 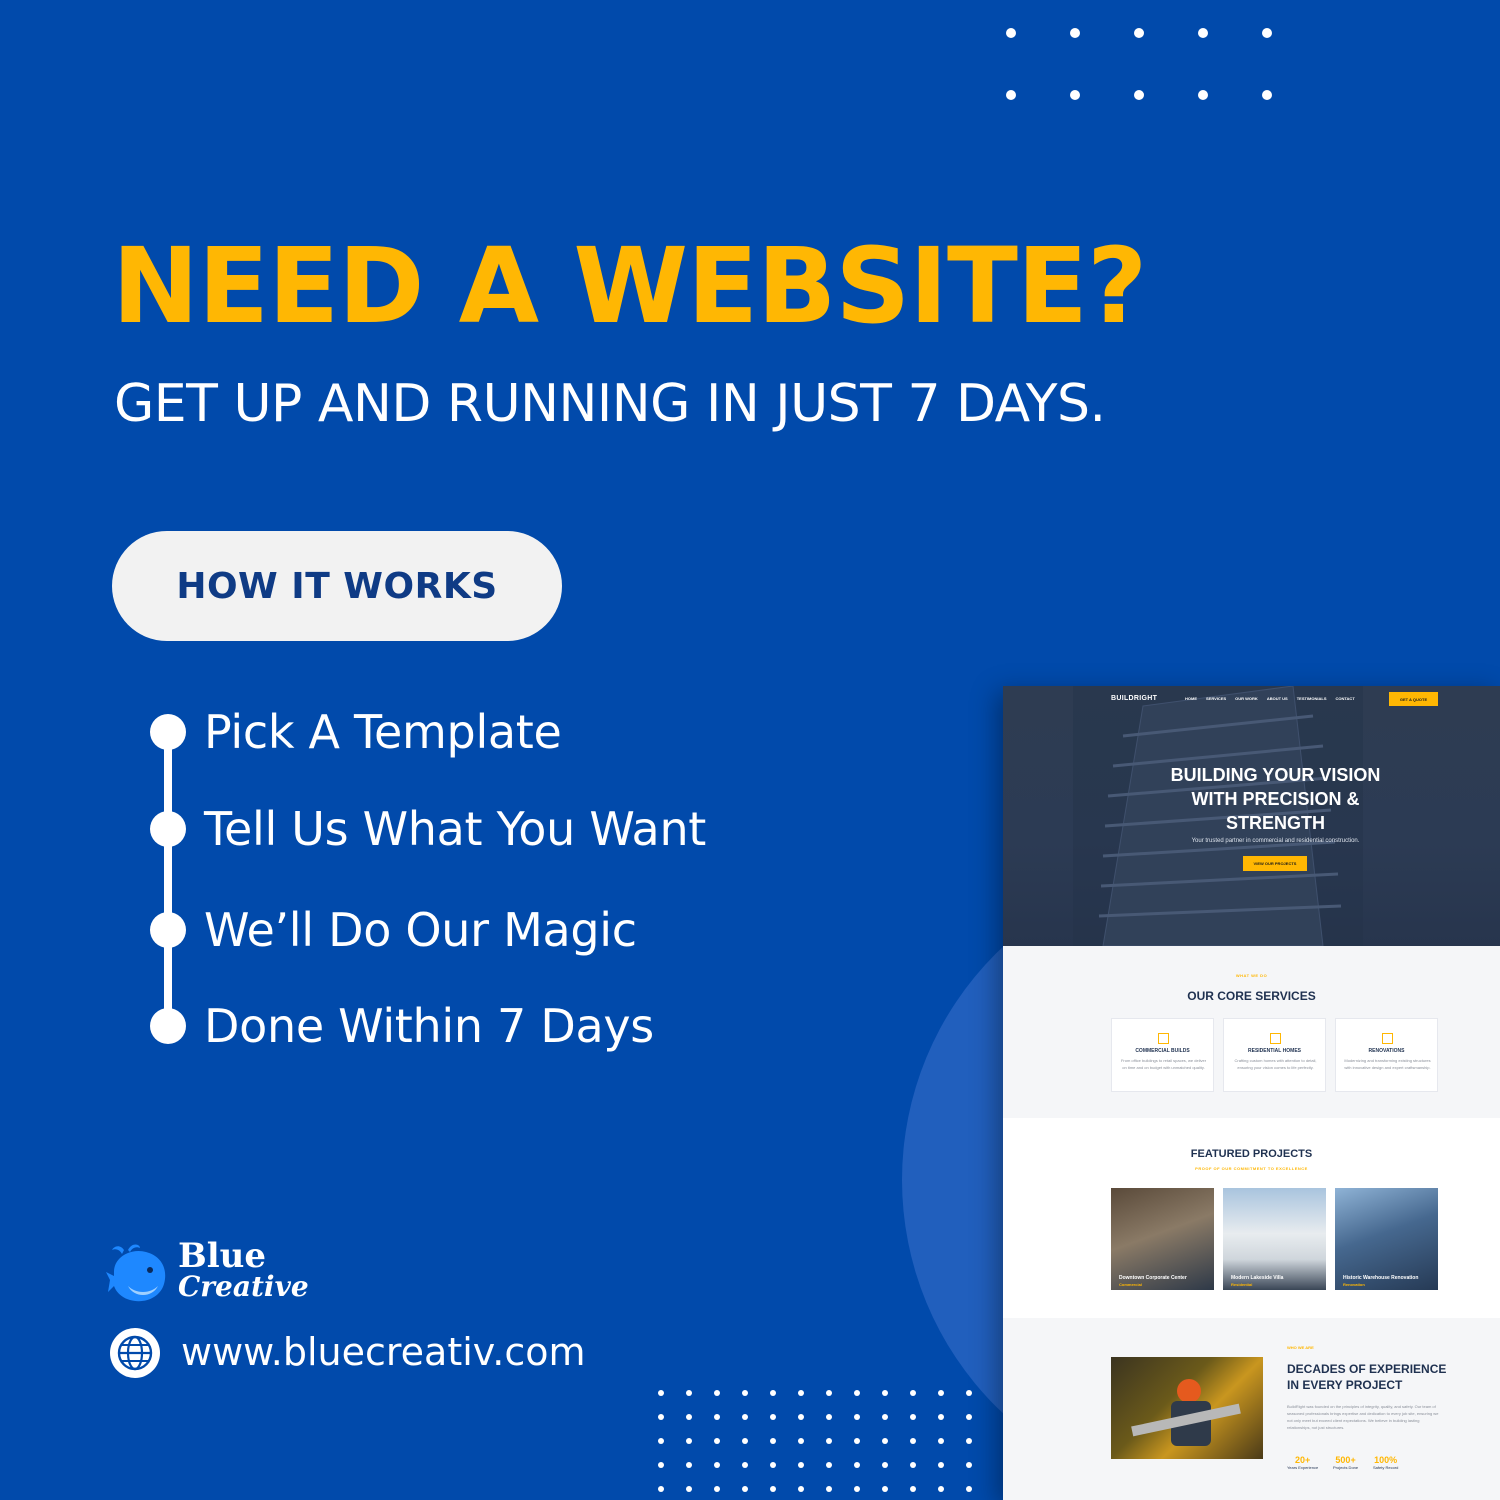 I want to click on mockup-service-card-title: RENOVATIONS, so click(x=1386, y=1051).